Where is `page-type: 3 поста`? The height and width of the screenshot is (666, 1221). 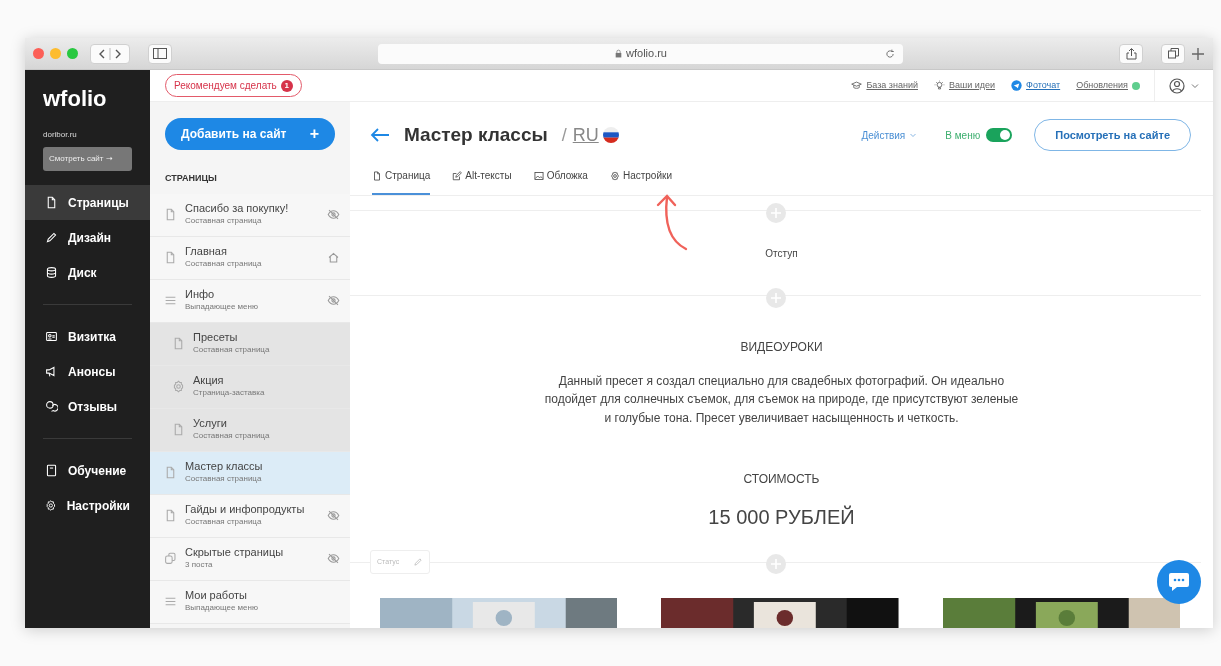 page-type: 3 поста is located at coordinates (199, 565).